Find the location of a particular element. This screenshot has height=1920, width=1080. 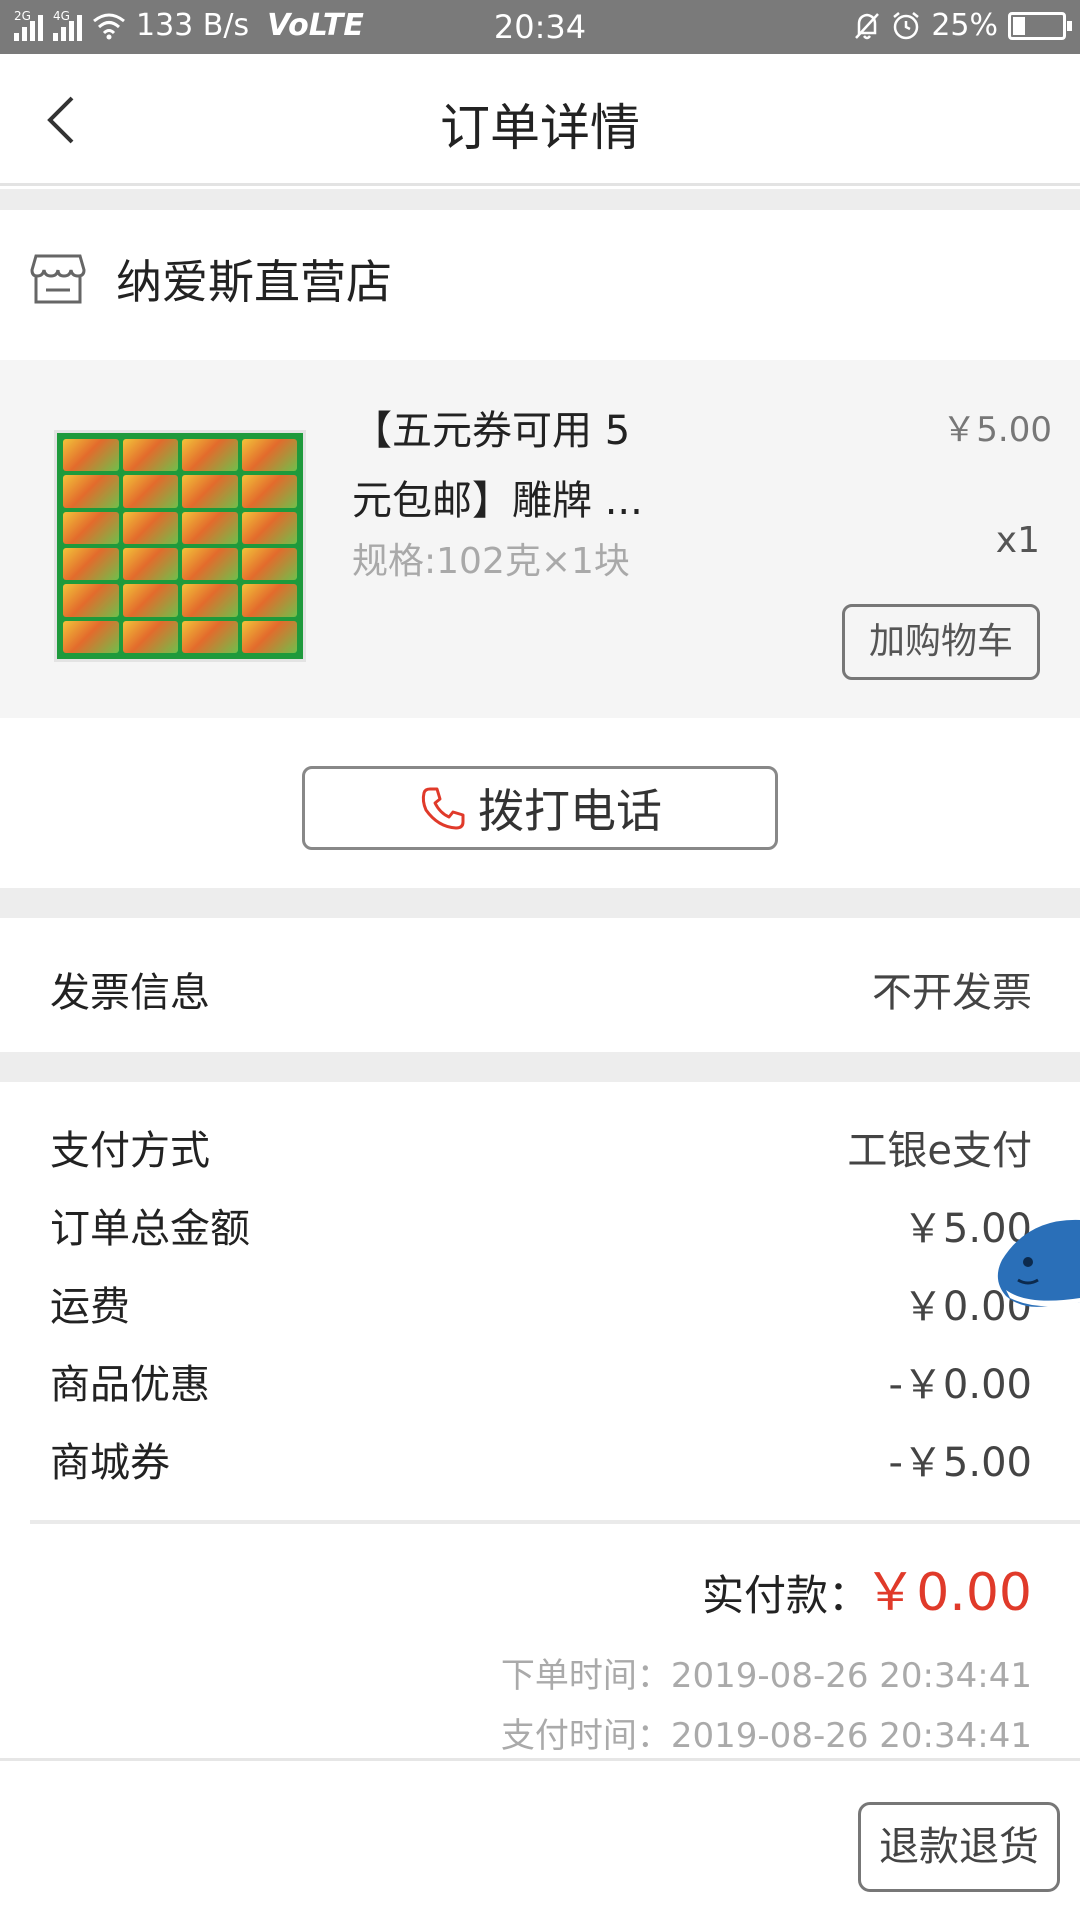

call-button-label: 拨打电话 is located at coordinates (570, 811).